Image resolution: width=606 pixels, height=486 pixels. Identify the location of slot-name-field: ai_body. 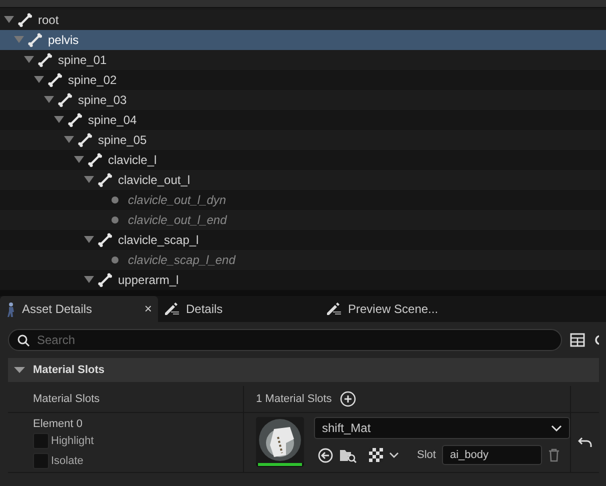
(492, 455).